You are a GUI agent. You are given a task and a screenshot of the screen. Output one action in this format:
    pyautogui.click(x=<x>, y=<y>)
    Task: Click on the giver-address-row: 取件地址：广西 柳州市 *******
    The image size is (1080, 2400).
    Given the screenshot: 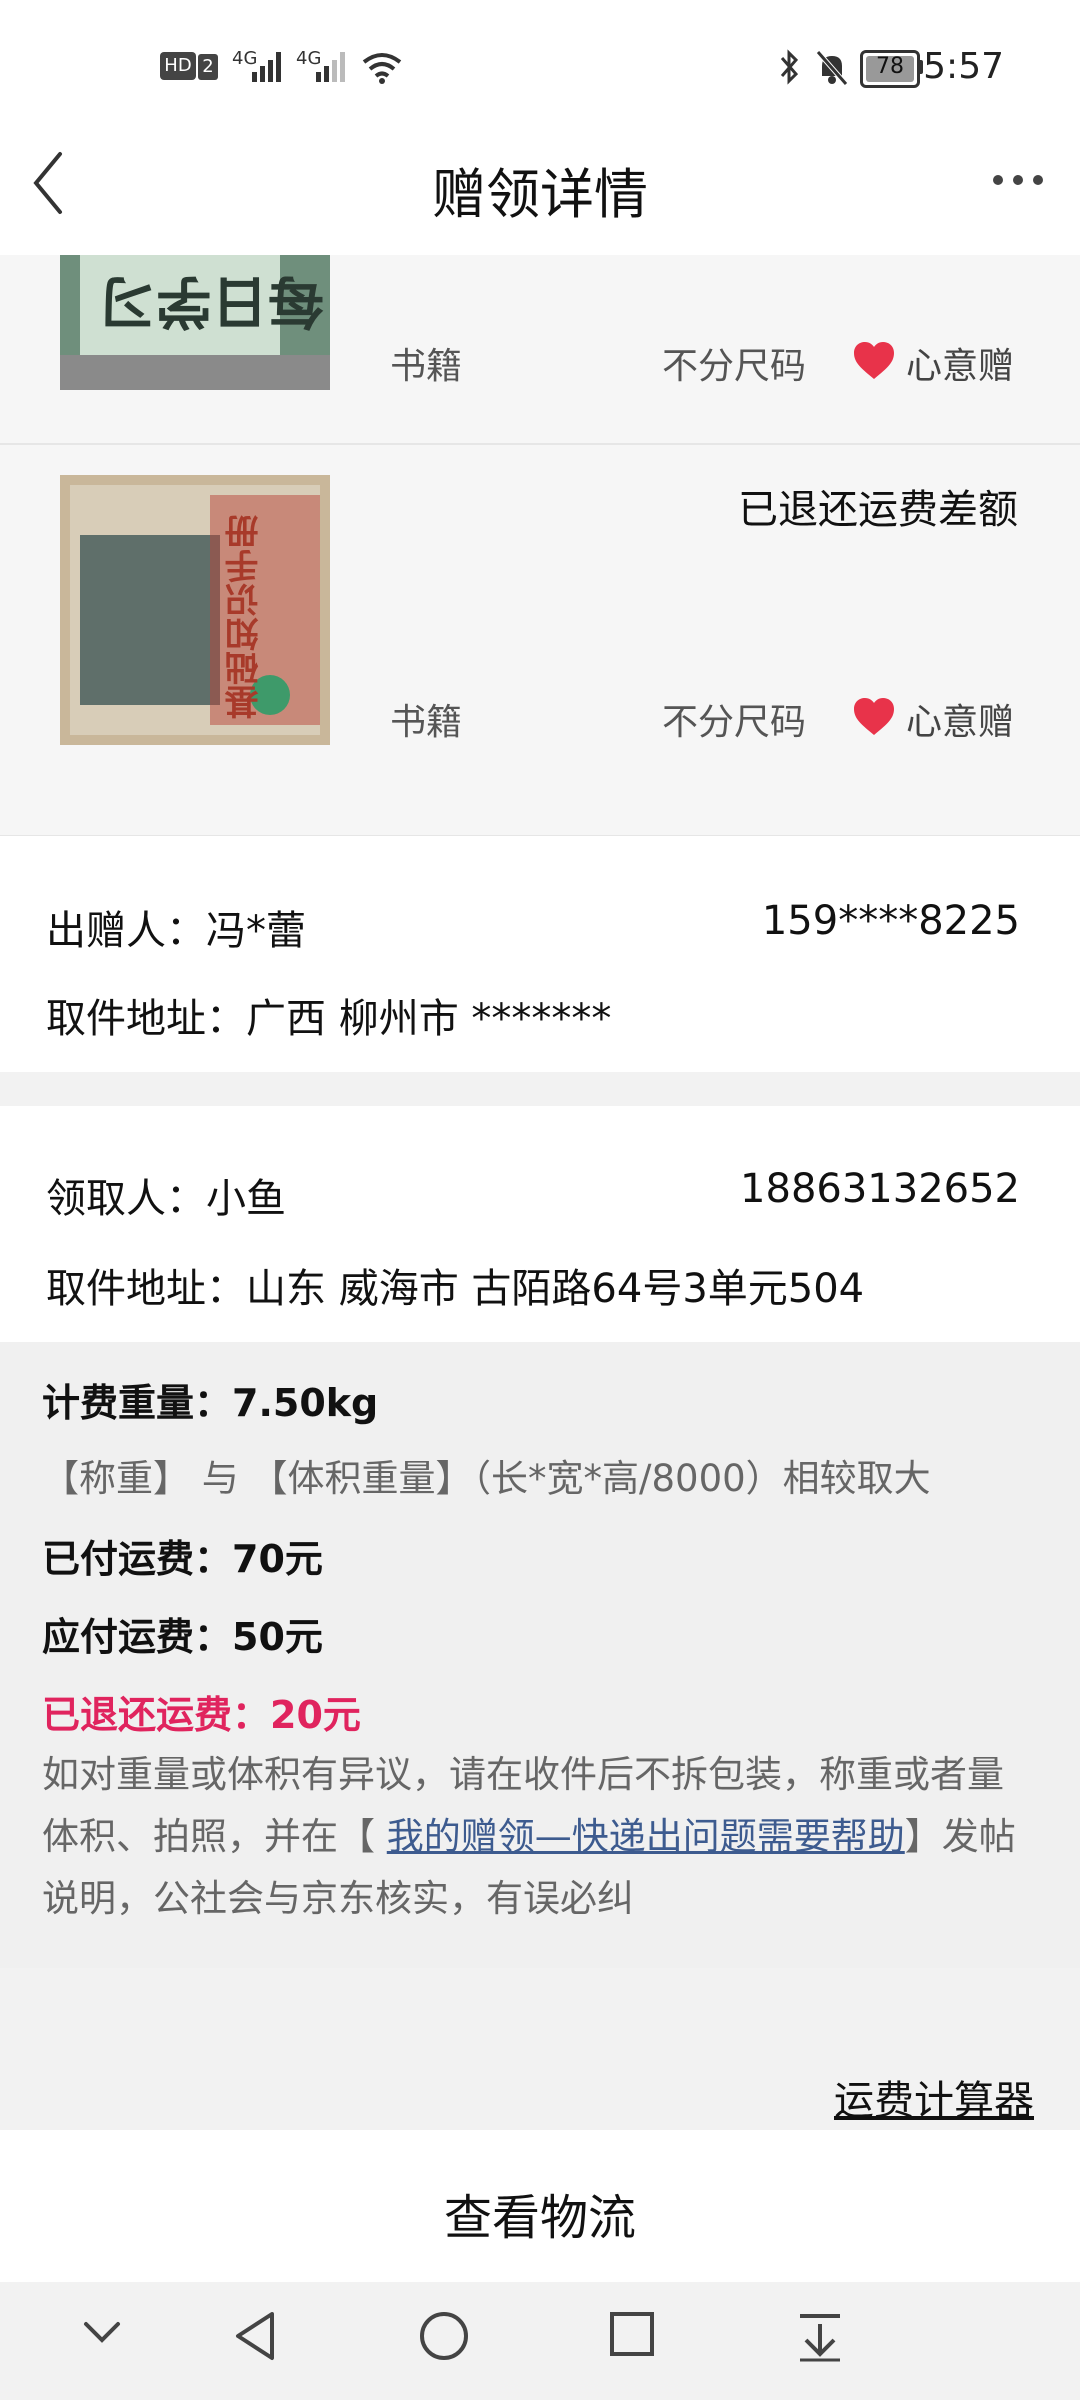 What is the action you would take?
    pyautogui.click(x=328, y=1015)
    